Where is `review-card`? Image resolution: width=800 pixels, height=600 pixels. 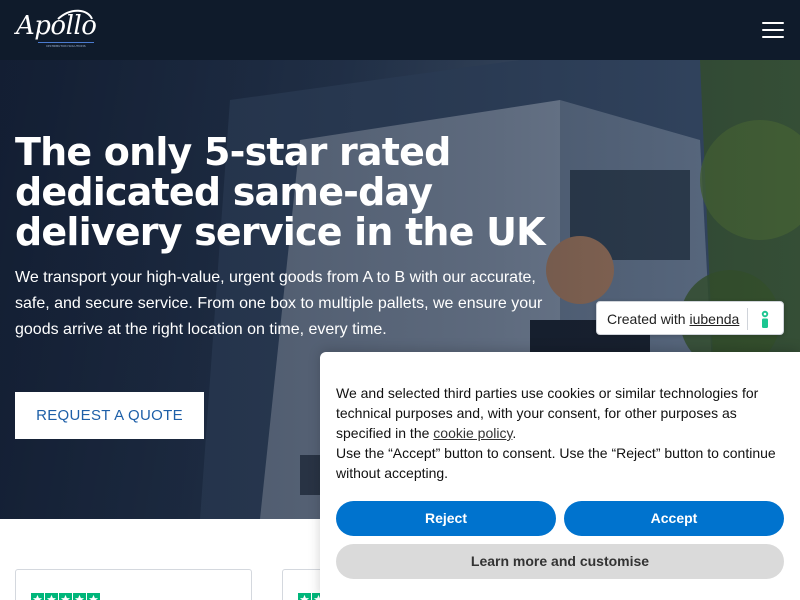
review-card is located at coordinates (133, 584).